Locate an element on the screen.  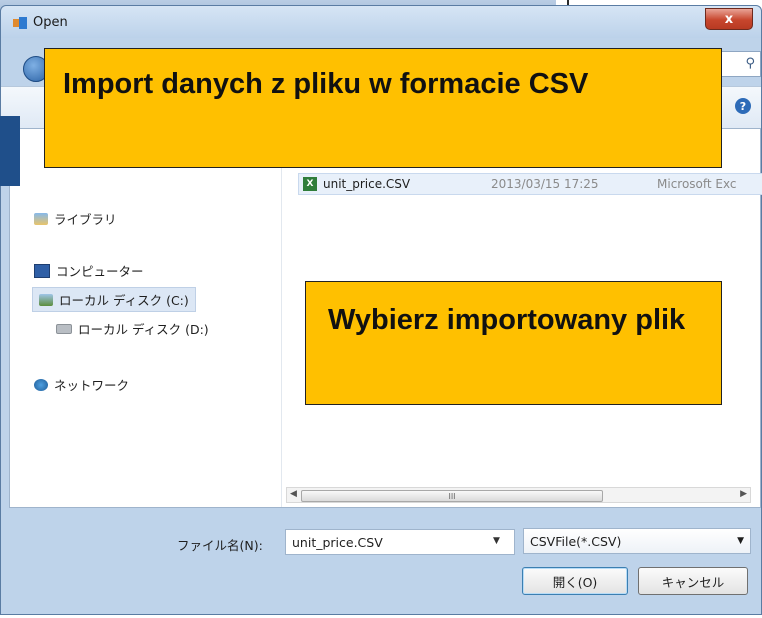
search-box is located at coordinates (741, 64).